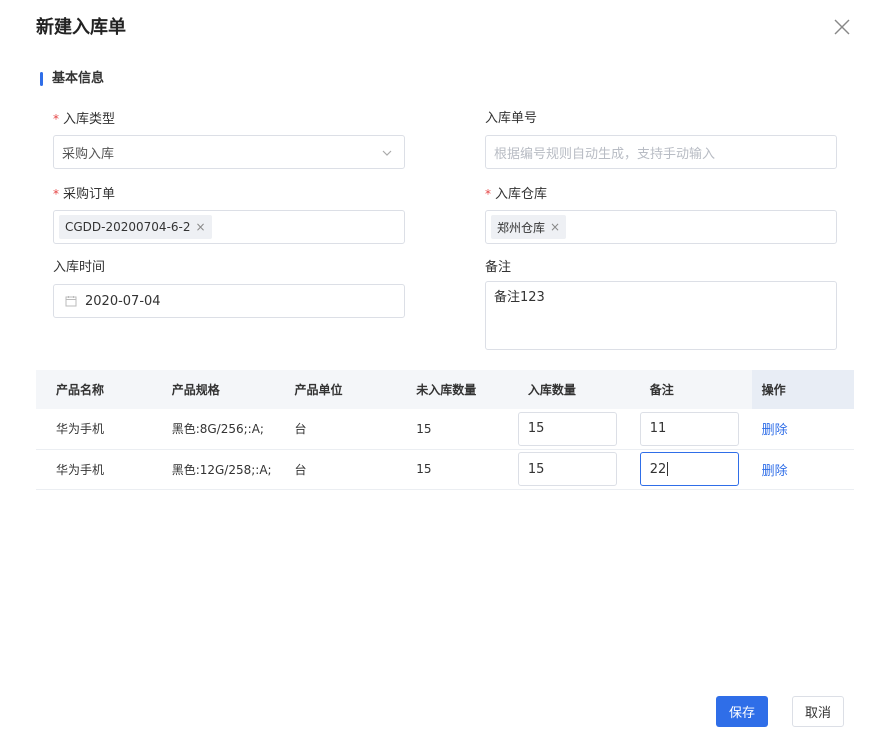 The width and height of the screenshot is (874, 737). Describe the element at coordinates (529, 227) in the screenshot. I see `warehouse-tag: 郑州仓库 ×` at that location.